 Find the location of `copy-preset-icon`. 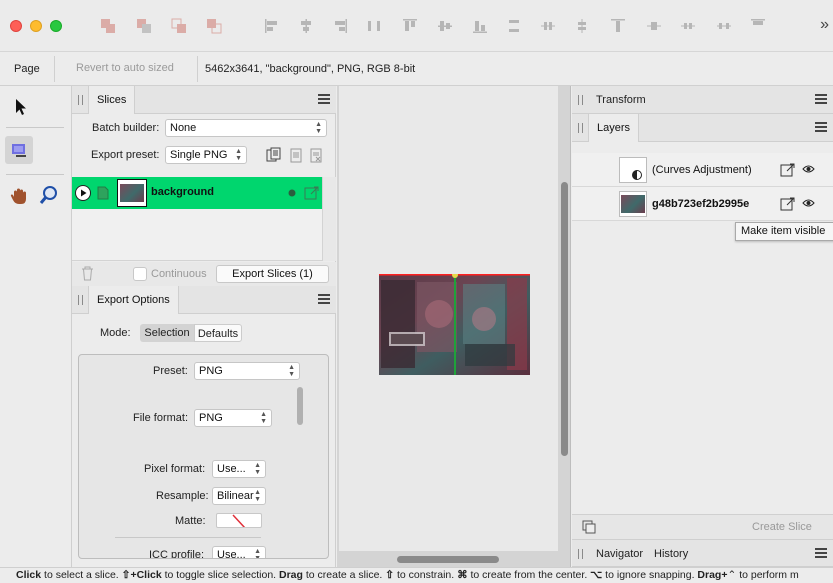

copy-preset-icon is located at coordinates (274, 155).